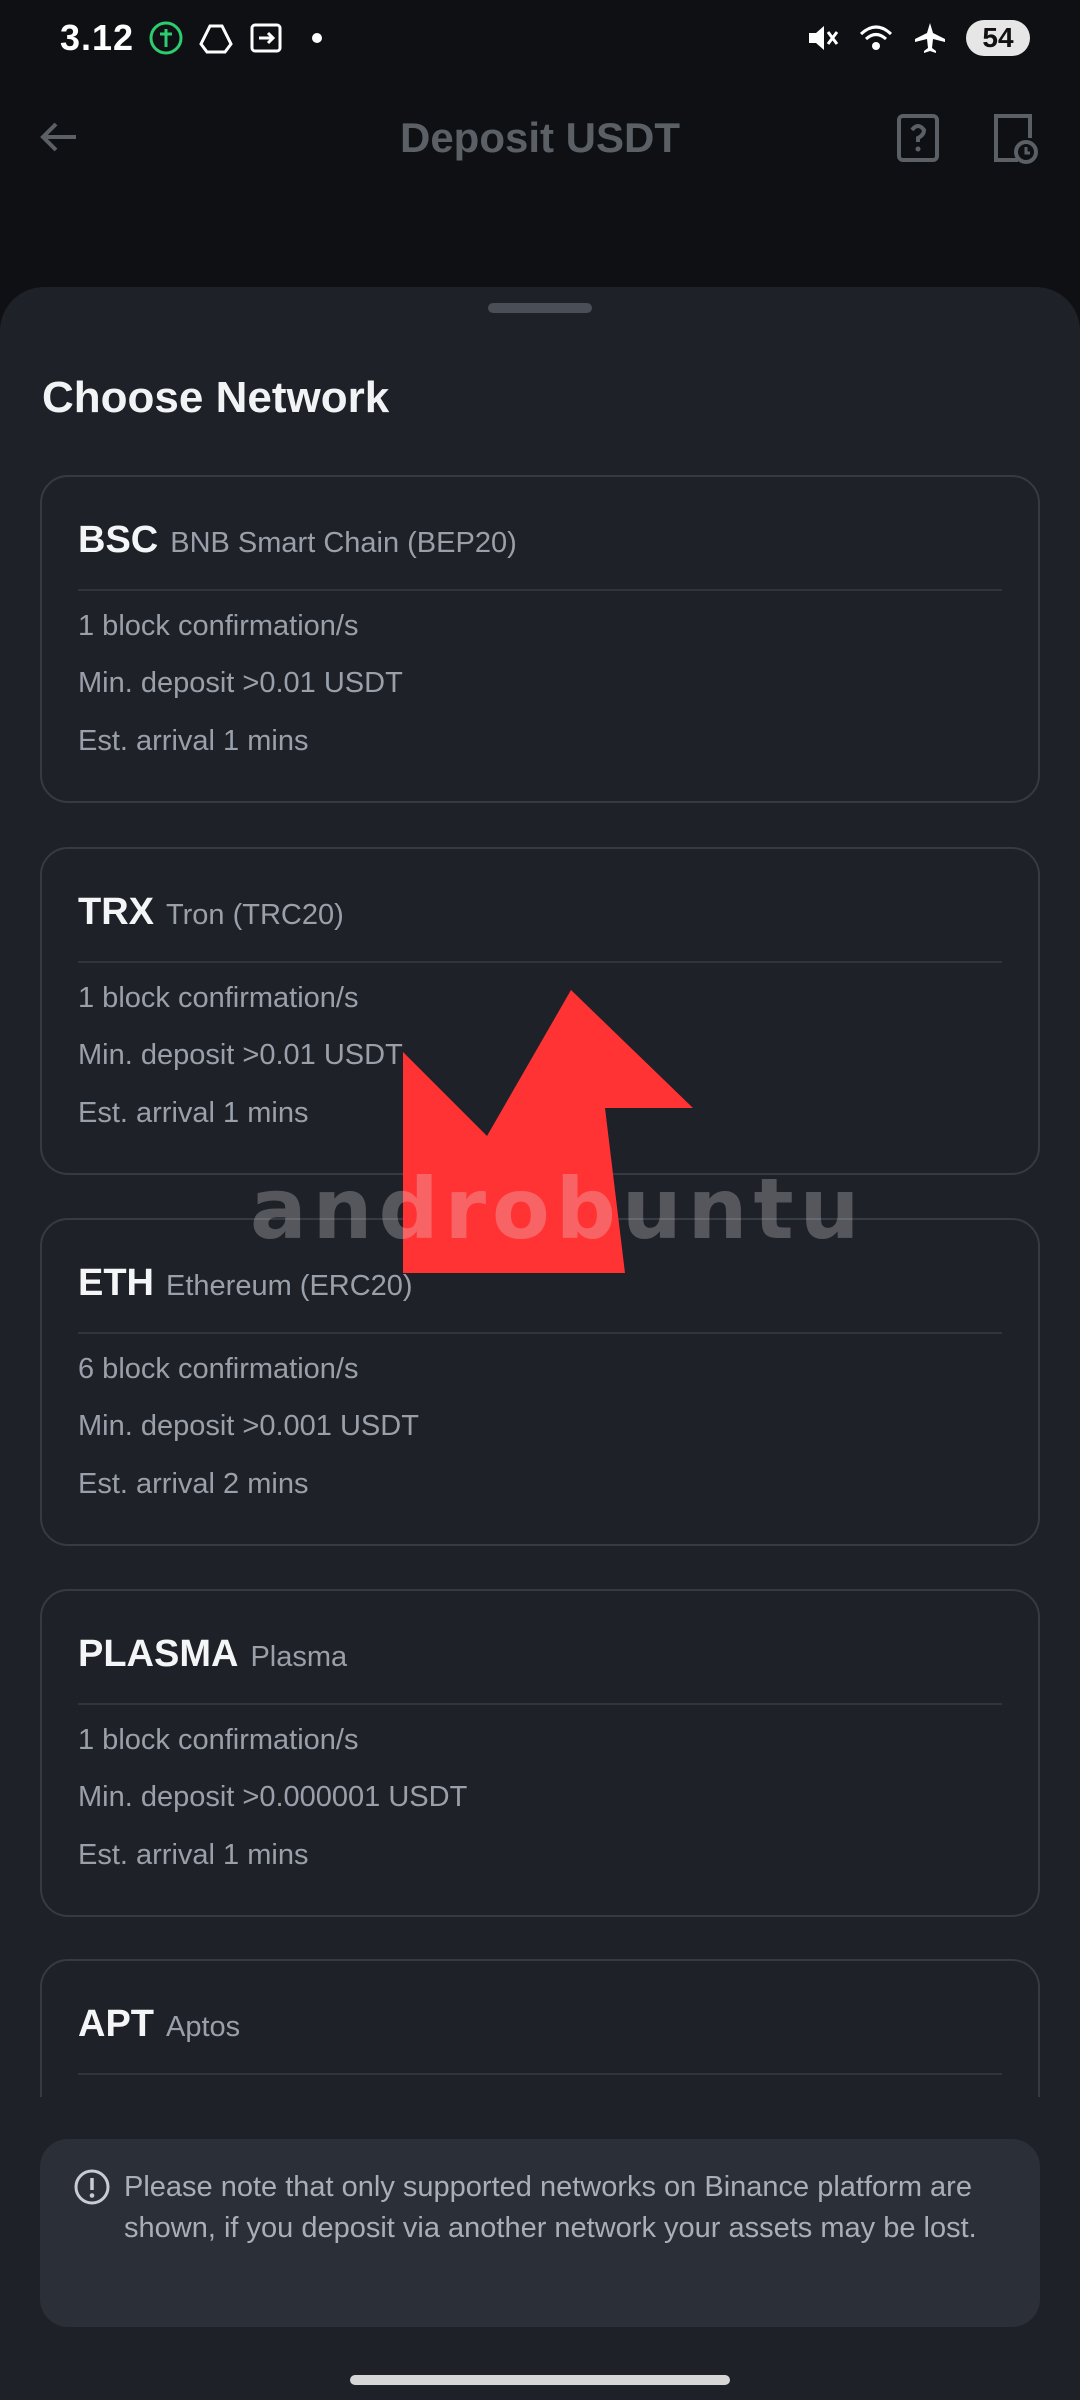 This screenshot has width=1080, height=2400. I want to click on status-left: 3.12, so click(191, 38).